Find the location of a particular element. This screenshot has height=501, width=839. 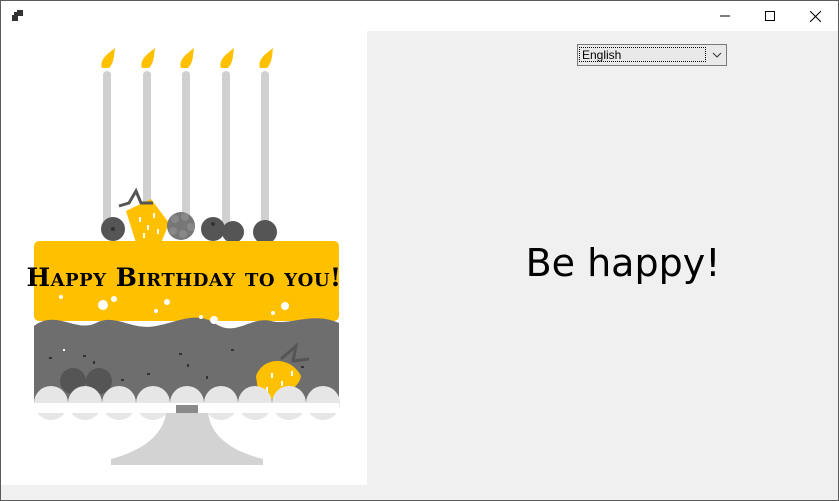

flames is located at coordinates (187, 58).